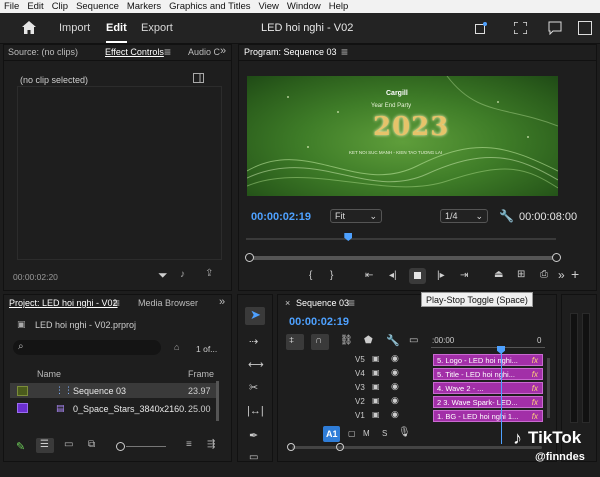 The width and height of the screenshot is (600, 477). What do you see at coordinates (167, 52) in the screenshot?
I see `panel-menu-icon: ≡` at bounding box center [167, 52].